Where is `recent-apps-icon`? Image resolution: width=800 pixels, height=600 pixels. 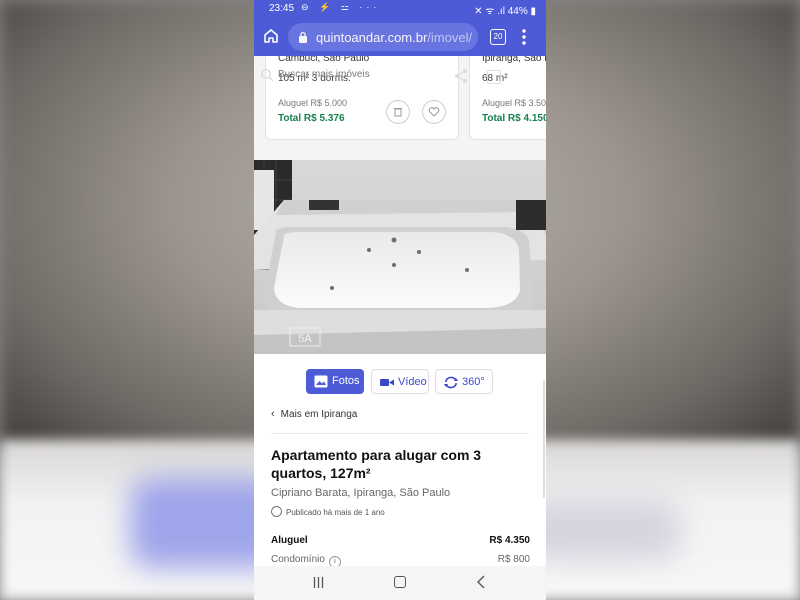
recent-apps-icon is located at coordinates (318, 582).